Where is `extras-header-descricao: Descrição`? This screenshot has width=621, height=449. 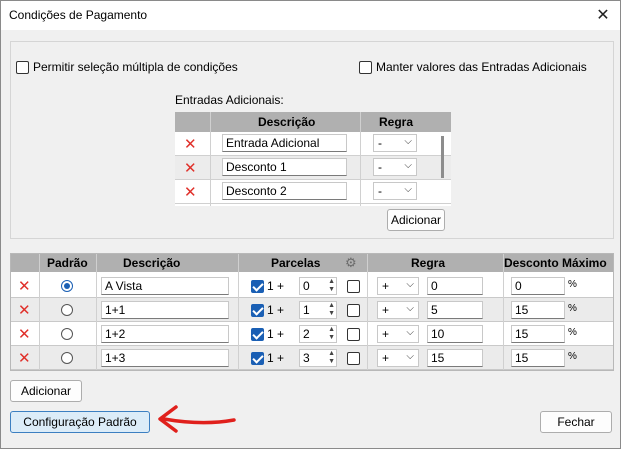
extras-header-descricao: Descrição is located at coordinates (287, 122).